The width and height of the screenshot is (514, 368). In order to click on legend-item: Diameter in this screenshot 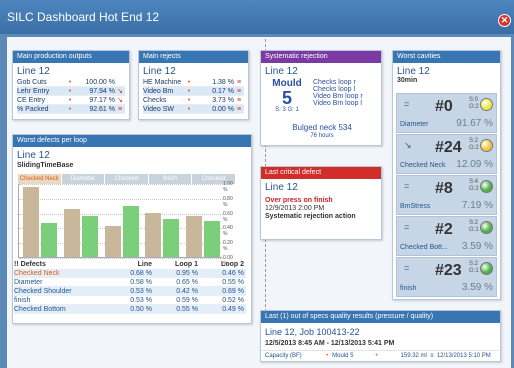, I will do `click(83, 179)`.